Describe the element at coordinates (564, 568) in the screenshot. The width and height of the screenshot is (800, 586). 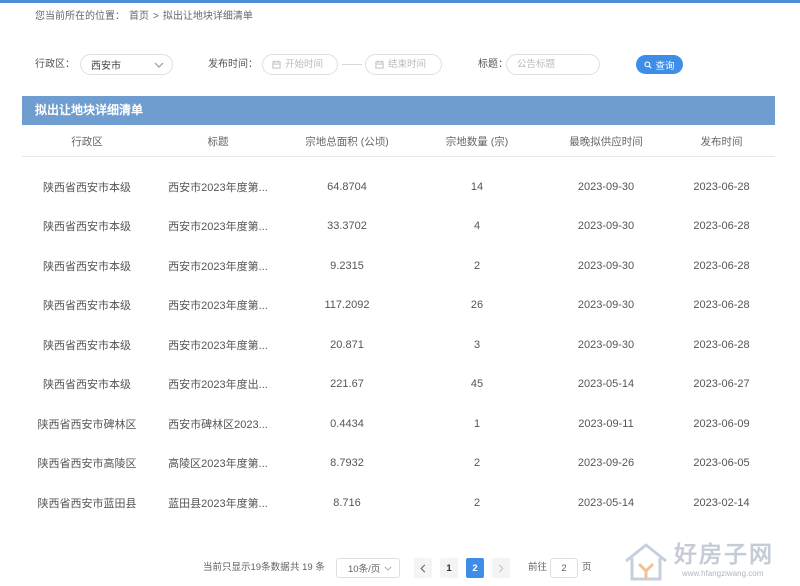
I see `goto-page-input` at that location.